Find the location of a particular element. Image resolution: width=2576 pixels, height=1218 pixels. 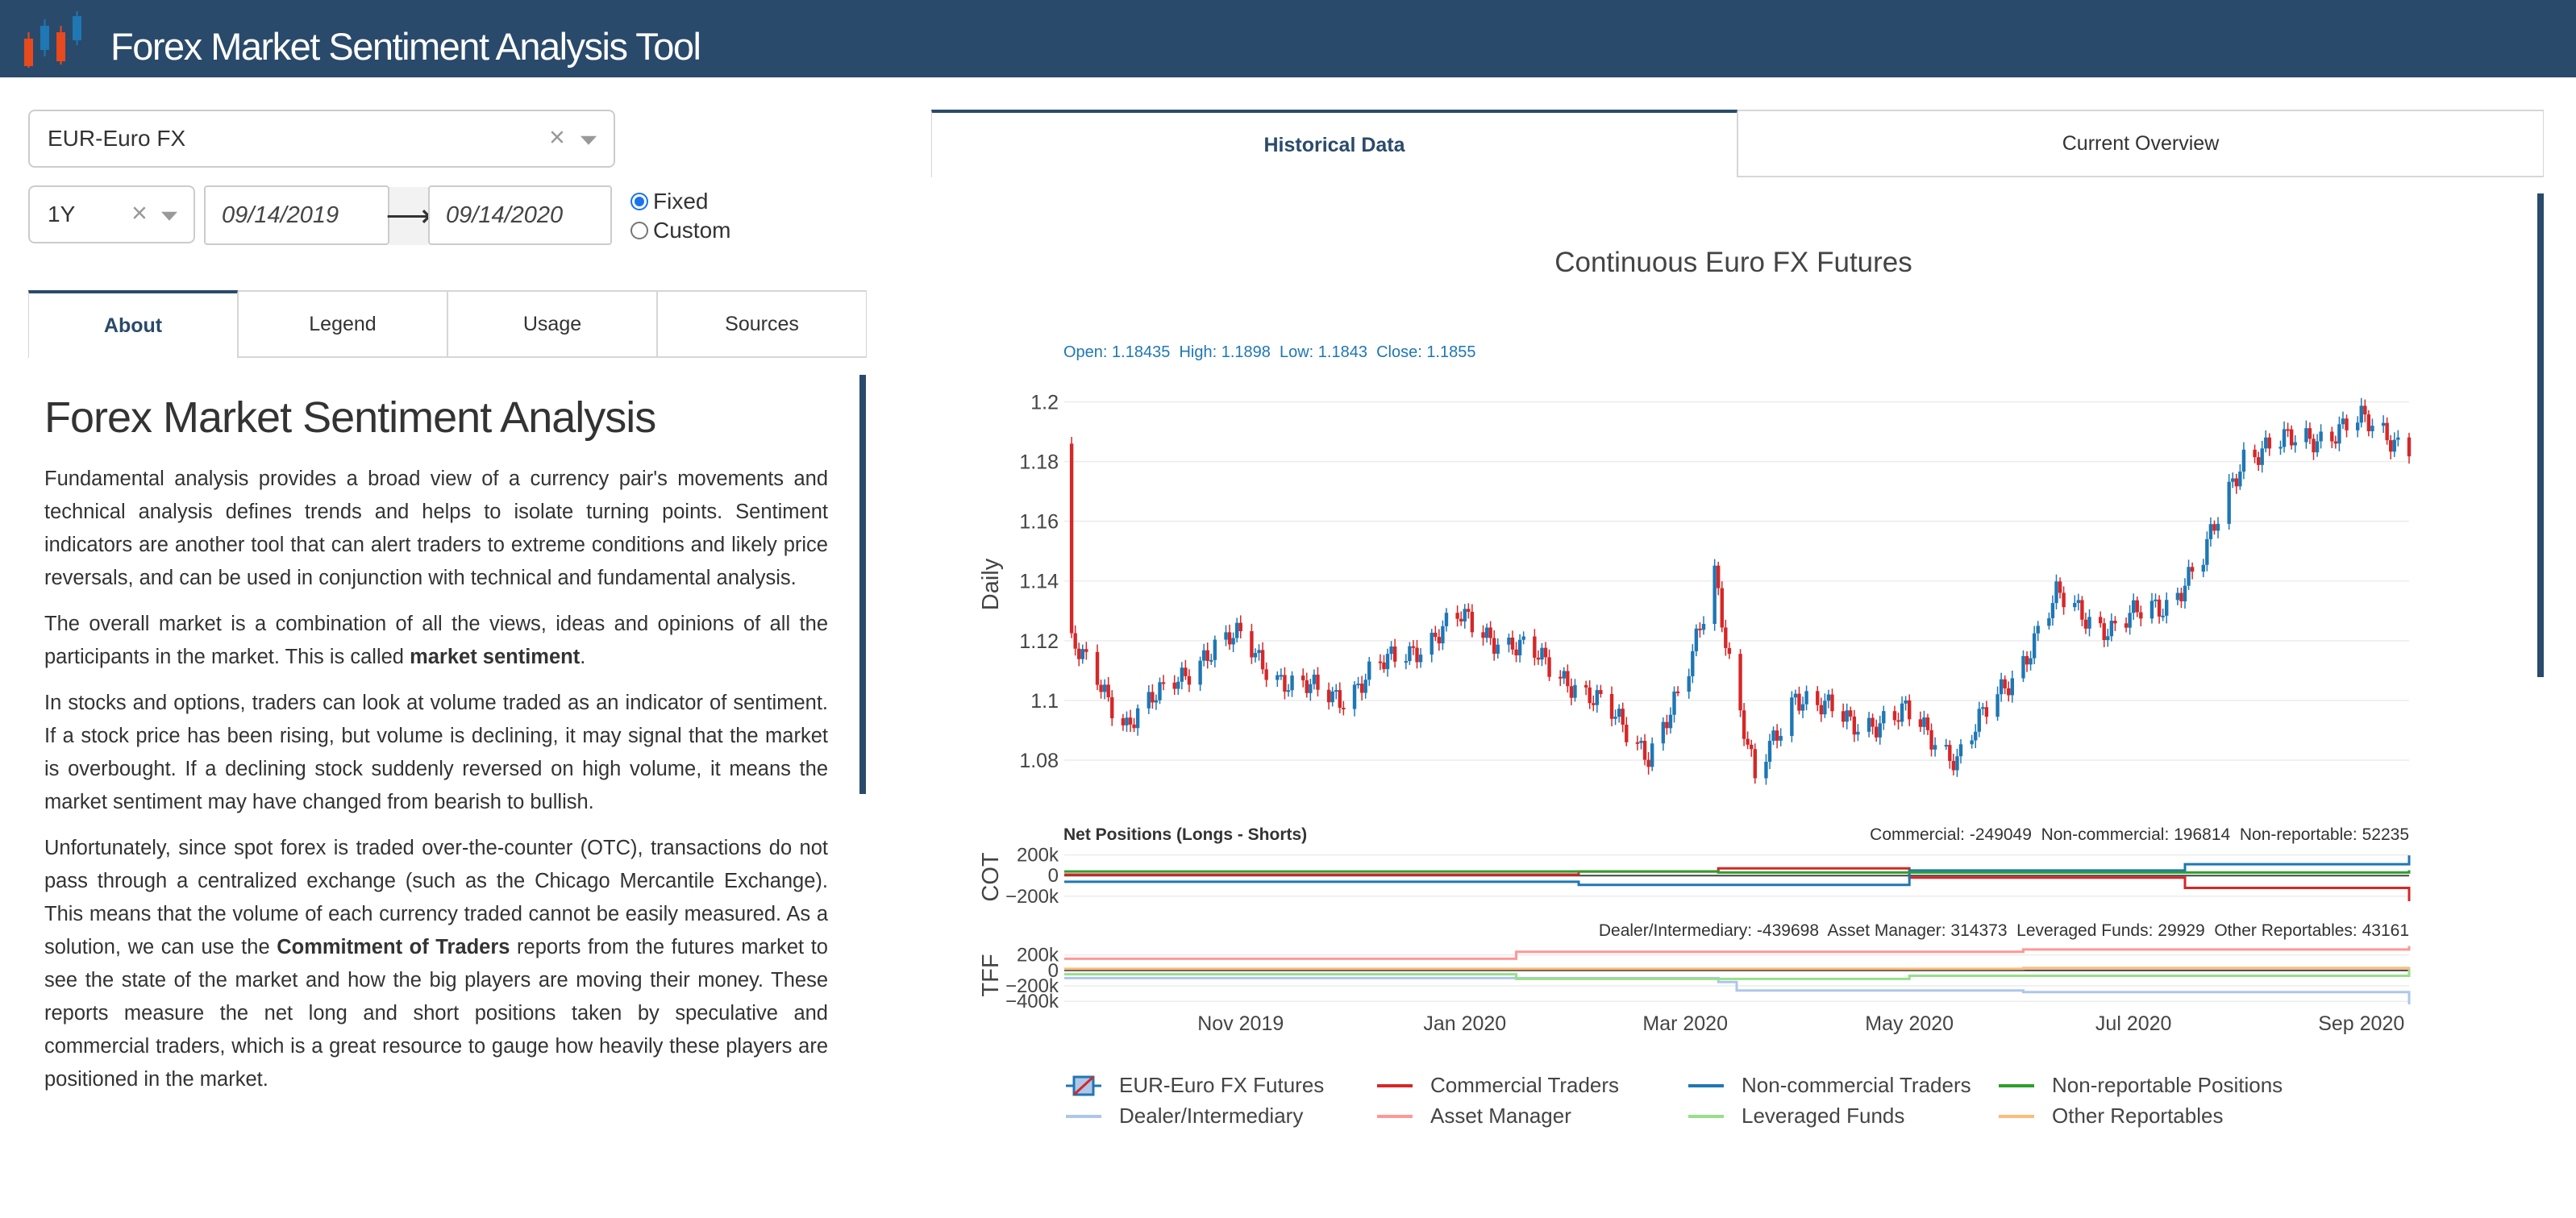

candlestick-logo-icon is located at coordinates (52, 40).